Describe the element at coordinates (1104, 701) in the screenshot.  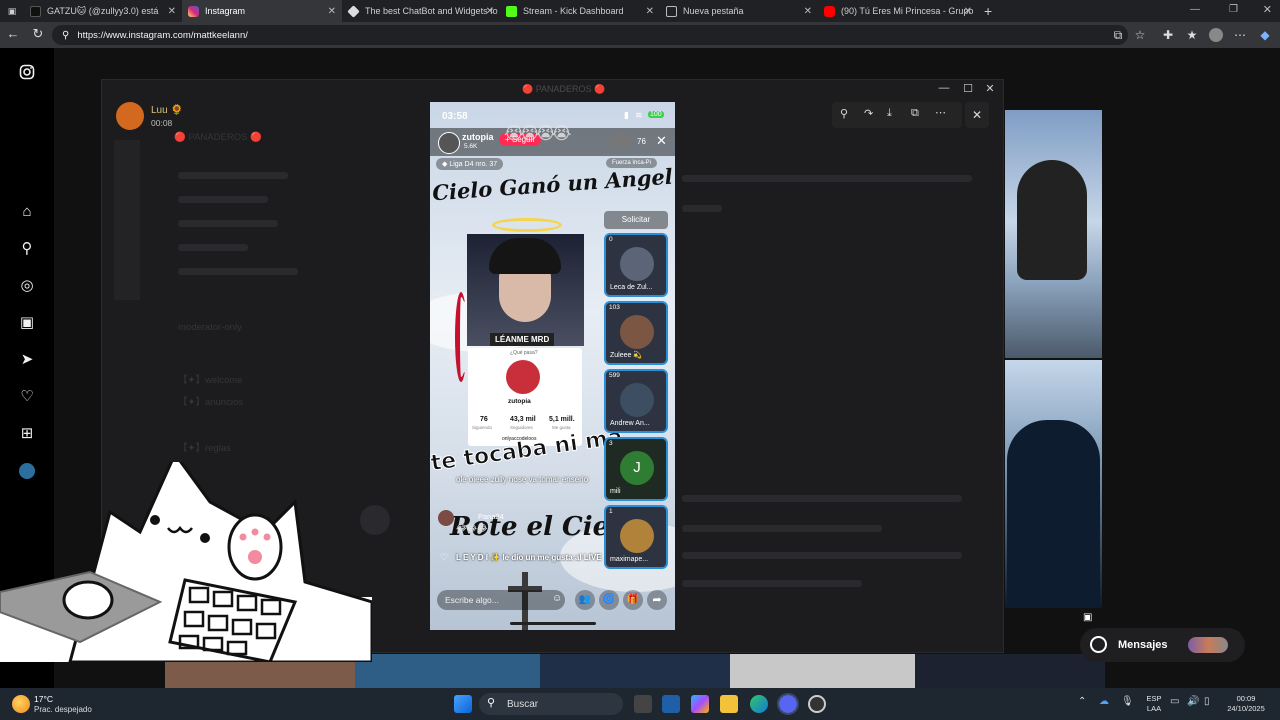
I see `onedrive-icon: ☁` at that location.